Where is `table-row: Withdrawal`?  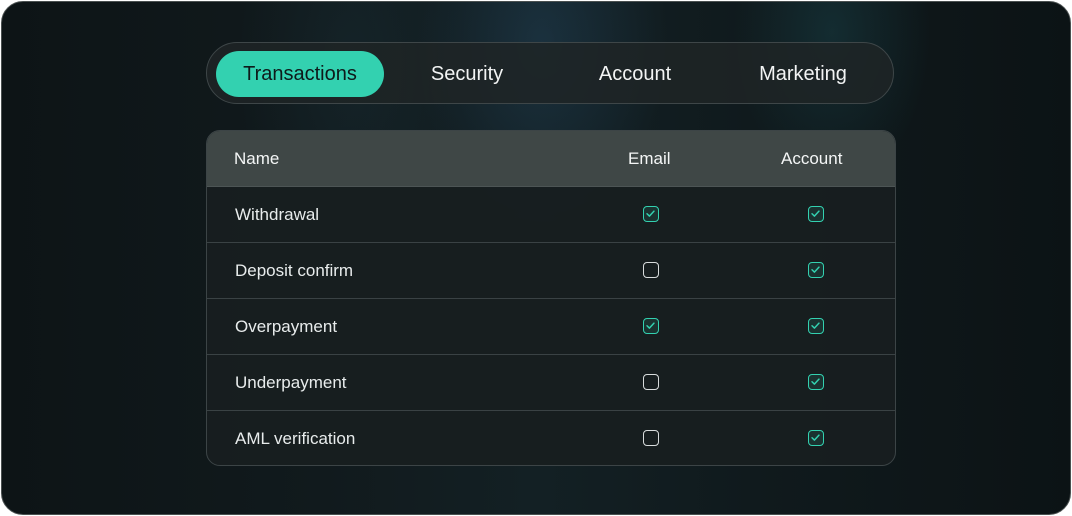 table-row: Withdrawal is located at coordinates (551, 215).